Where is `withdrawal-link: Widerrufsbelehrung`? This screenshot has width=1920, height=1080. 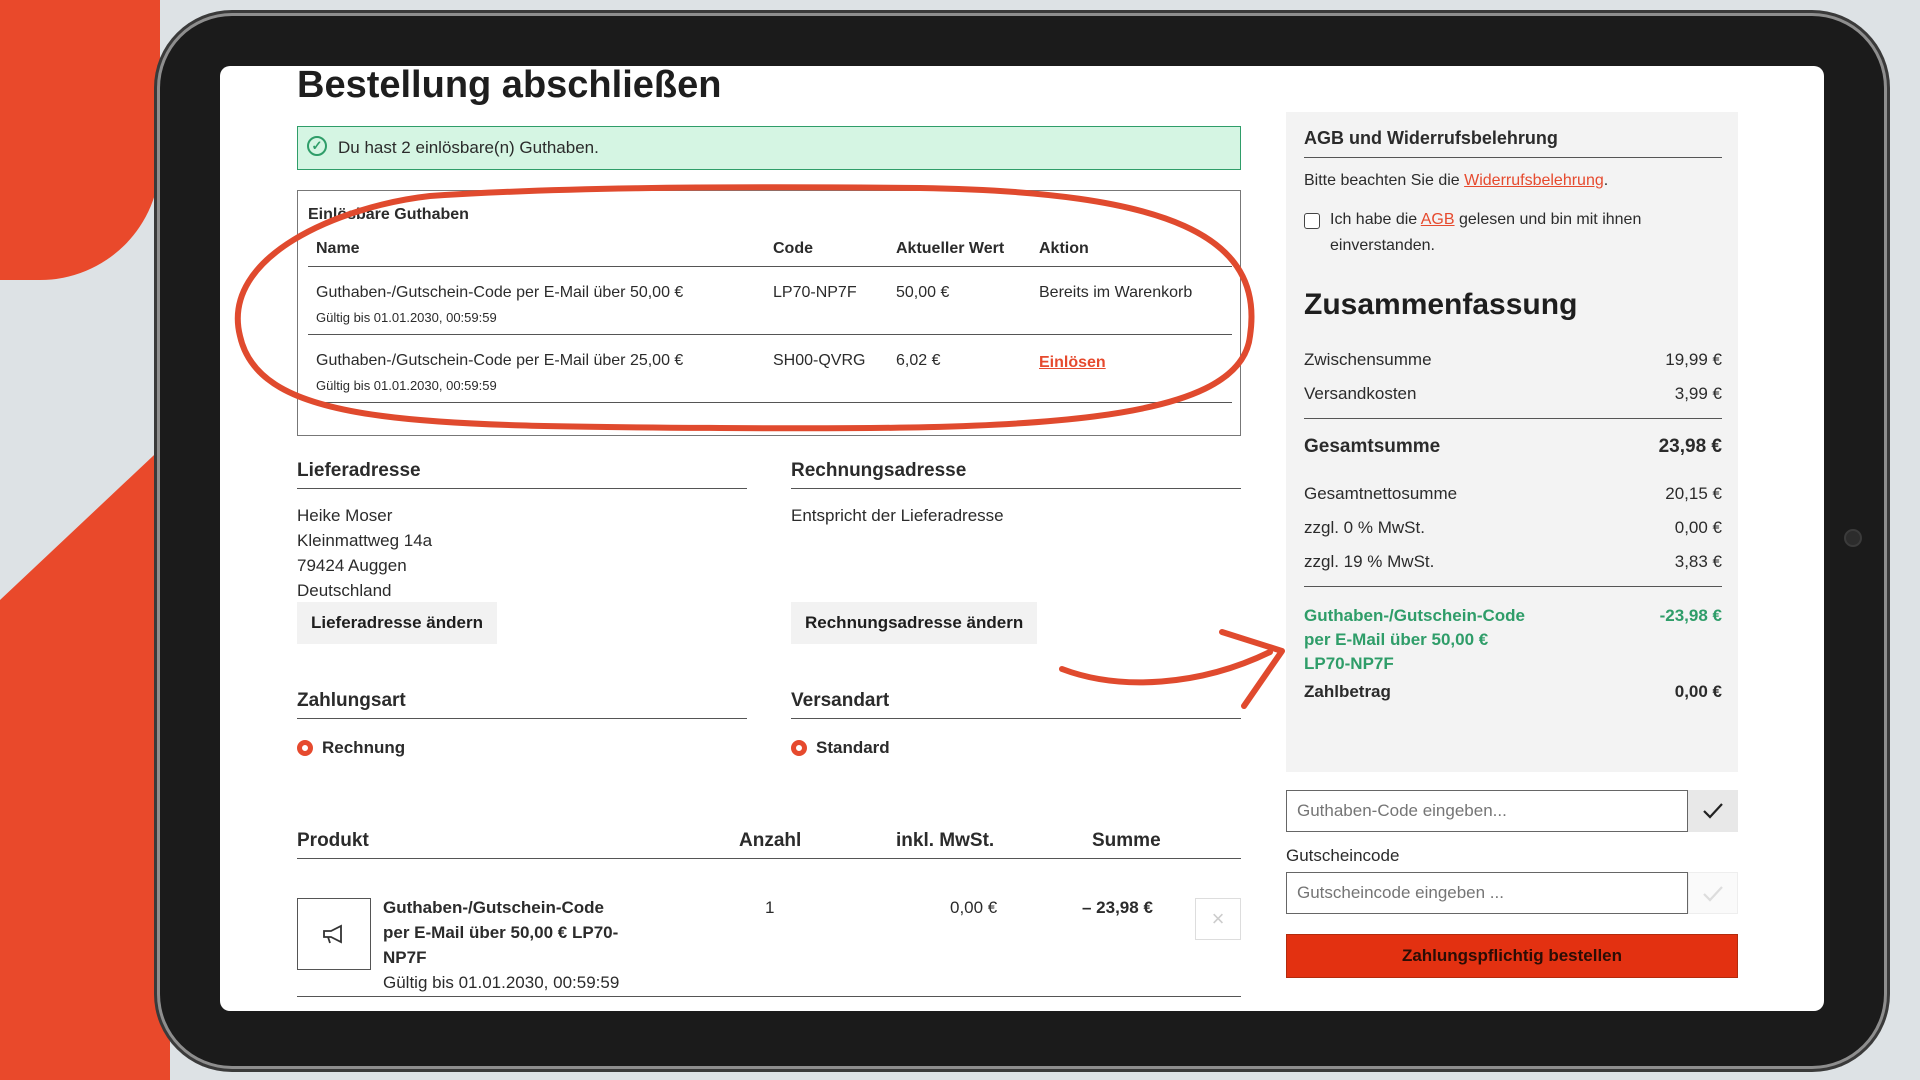
withdrawal-link: Widerrufsbelehrung is located at coordinates (1534, 180).